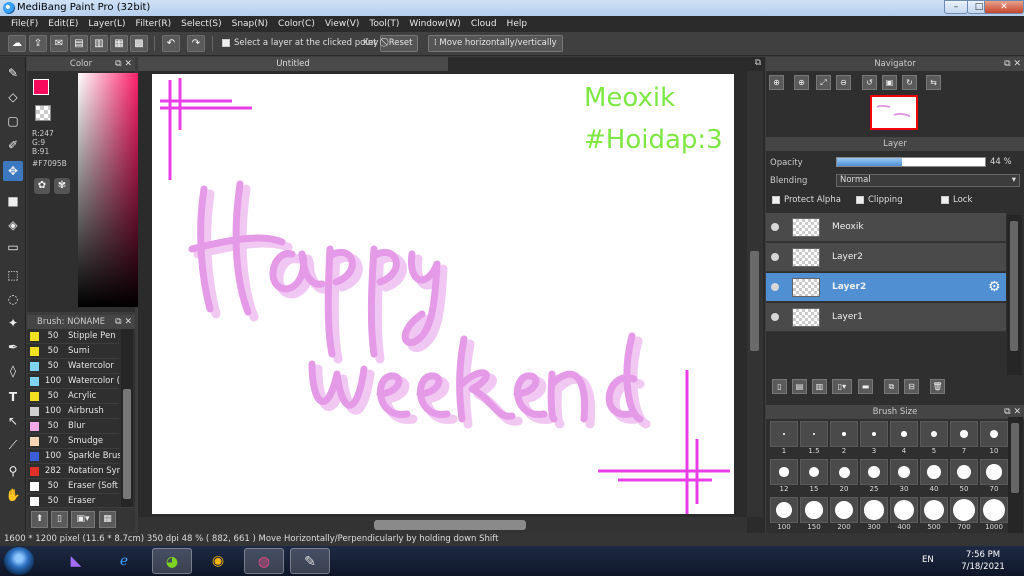 The image size is (1024, 576). I want to click on menu-snap: Snap(N), so click(250, 24).